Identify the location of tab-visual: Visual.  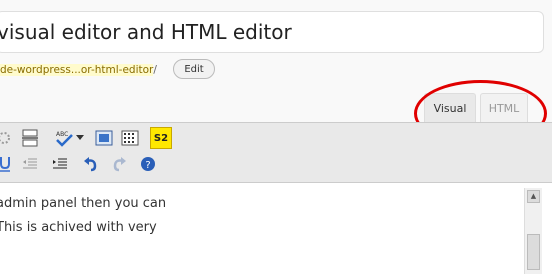
(450, 107).